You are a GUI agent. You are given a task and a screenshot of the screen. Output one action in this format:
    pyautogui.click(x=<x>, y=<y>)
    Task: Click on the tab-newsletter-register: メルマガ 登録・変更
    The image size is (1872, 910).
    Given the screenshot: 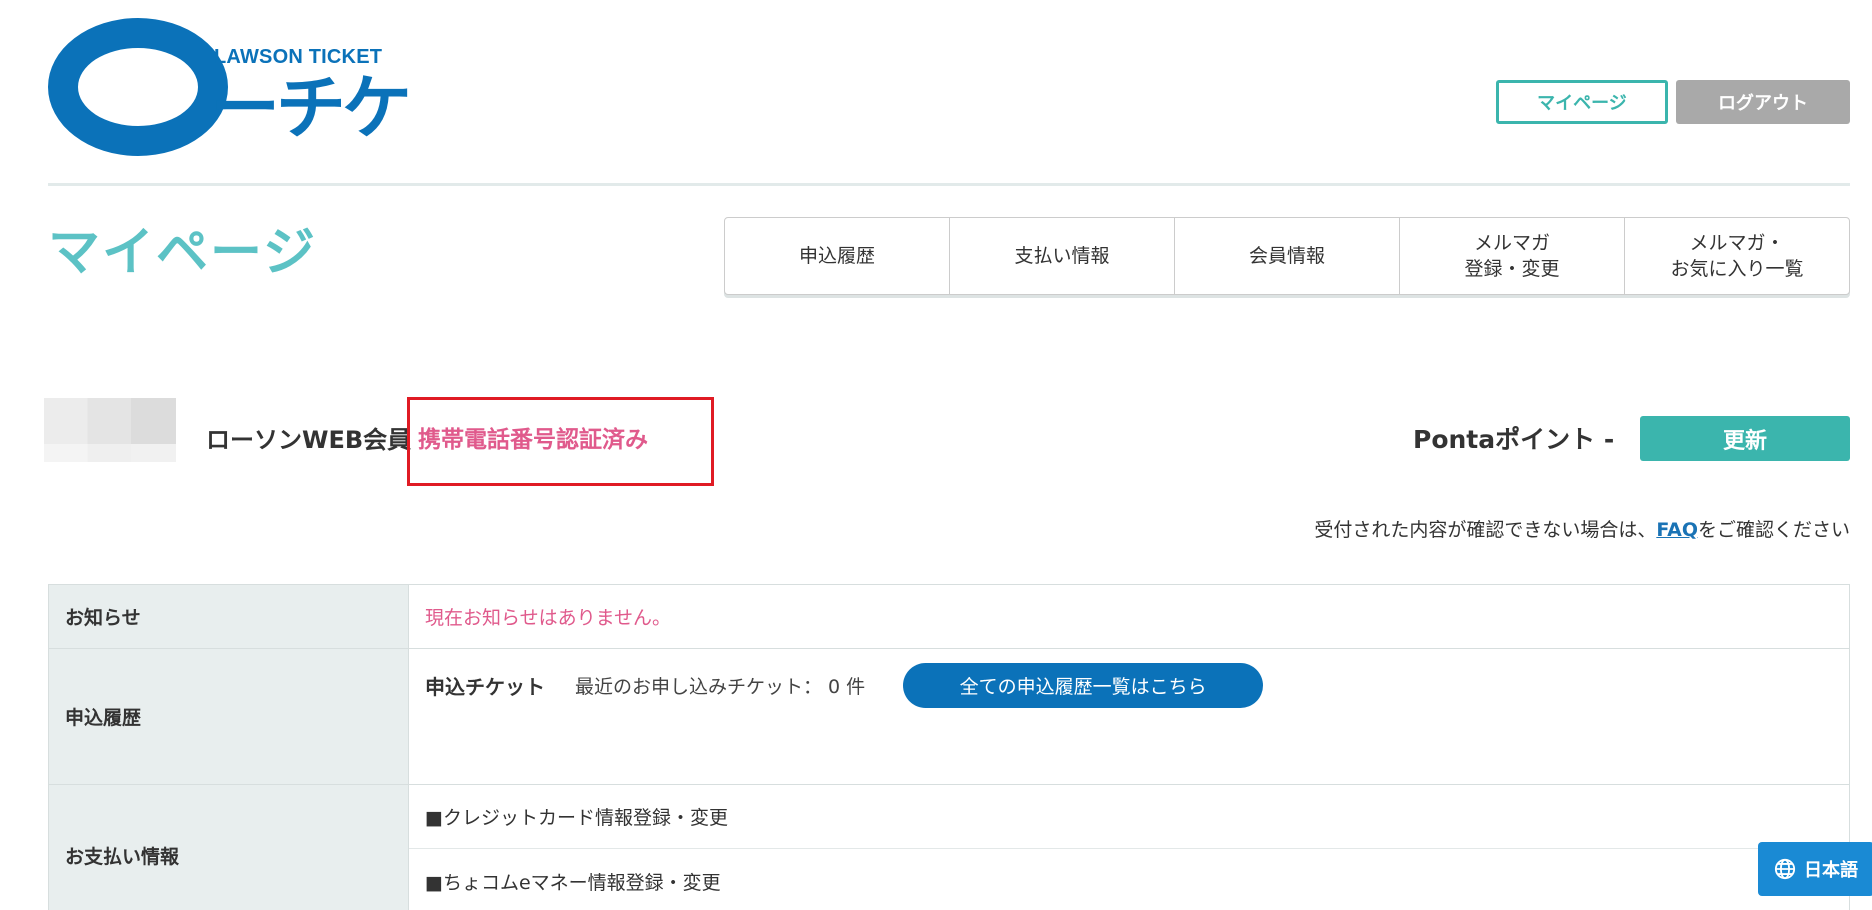 What is the action you would take?
    pyautogui.click(x=1512, y=256)
    